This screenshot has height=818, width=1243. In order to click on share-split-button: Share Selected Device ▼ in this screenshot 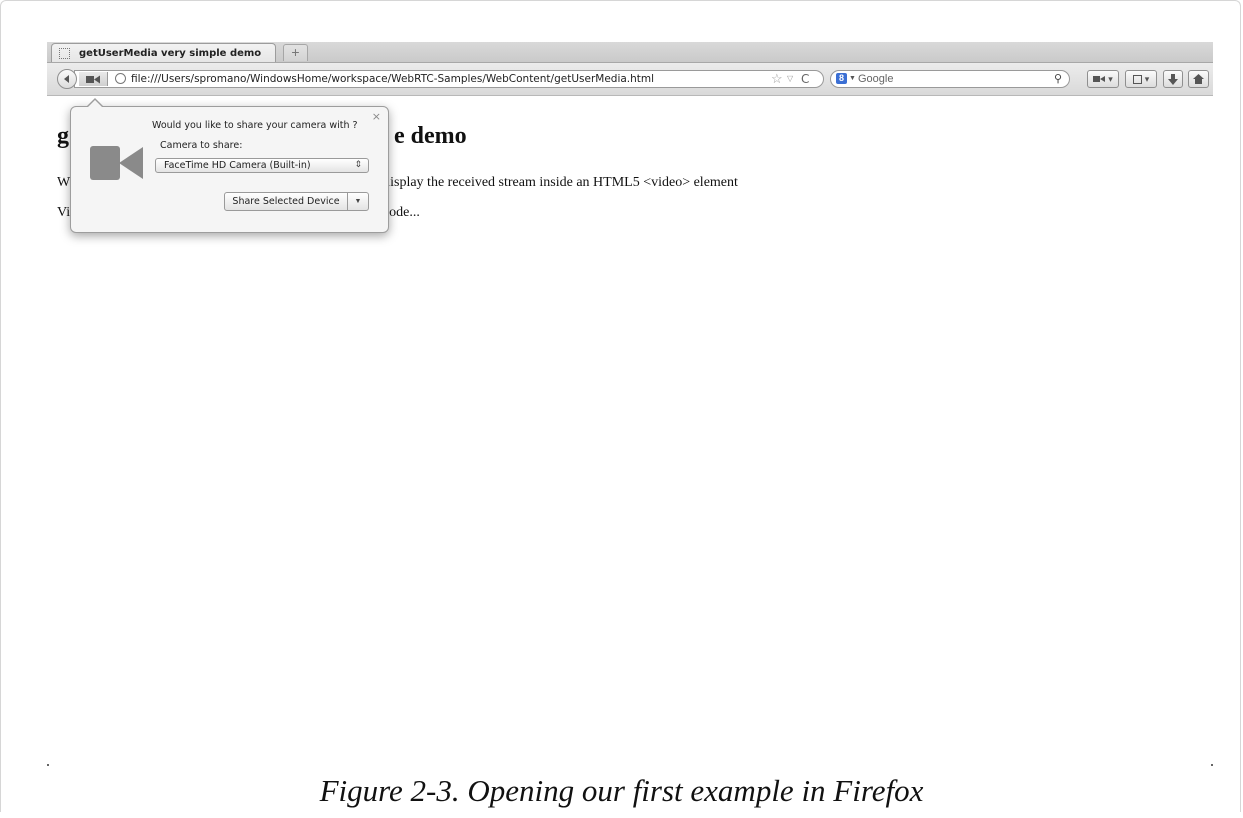, I will do `click(296, 201)`.